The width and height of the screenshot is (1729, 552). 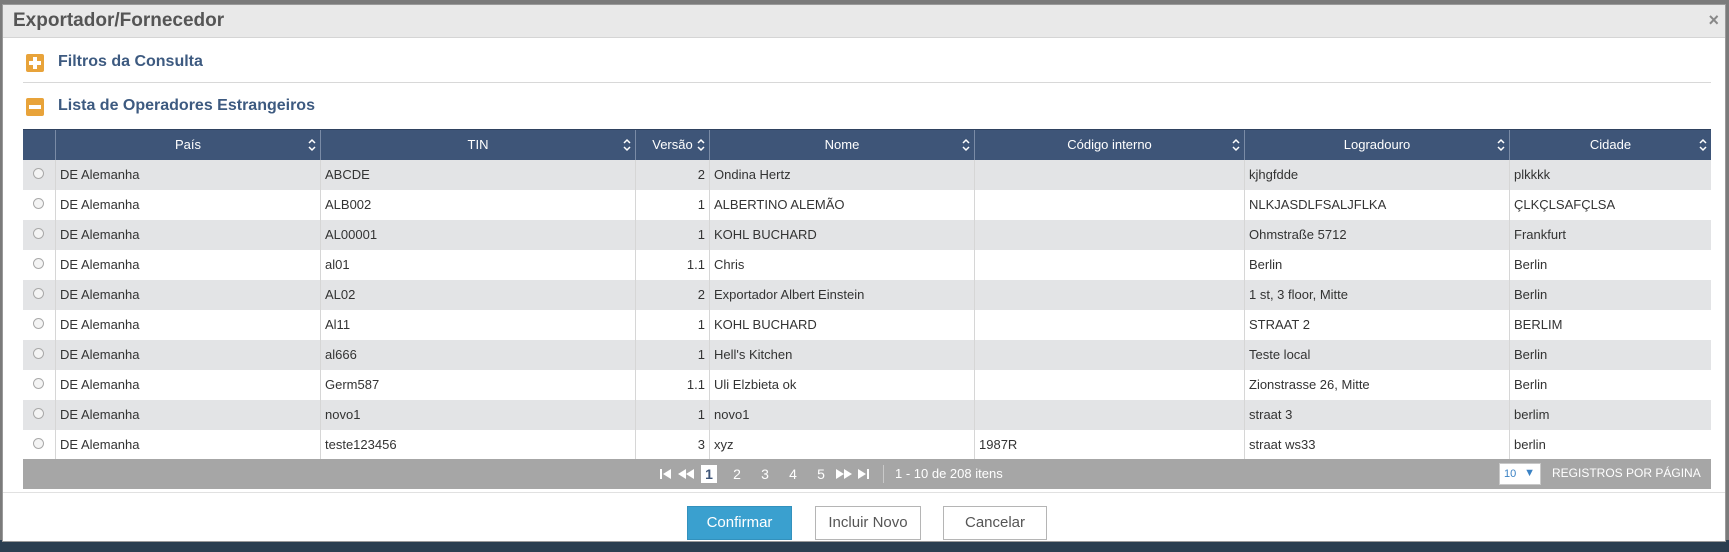 I want to click on column-header-logradouro: Logradouro, so click(x=1376, y=145).